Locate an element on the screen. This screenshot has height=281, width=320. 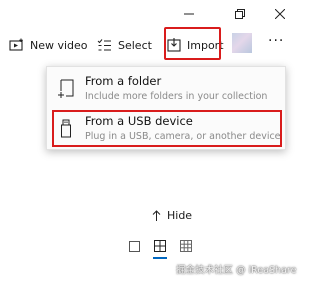
close-icon is located at coordinates (280, 14).